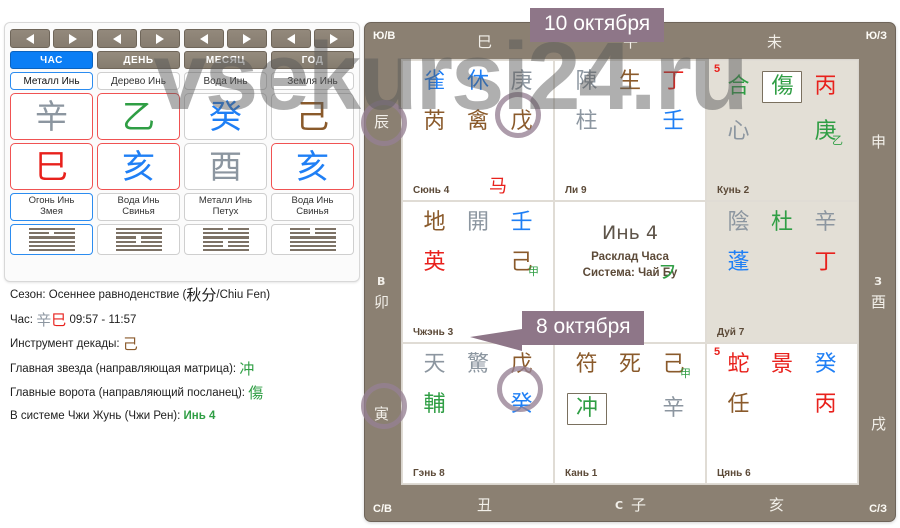  Describe the element at coordinates (629, 82) in the screenshot. I see `palace-slot: 生` at that location.